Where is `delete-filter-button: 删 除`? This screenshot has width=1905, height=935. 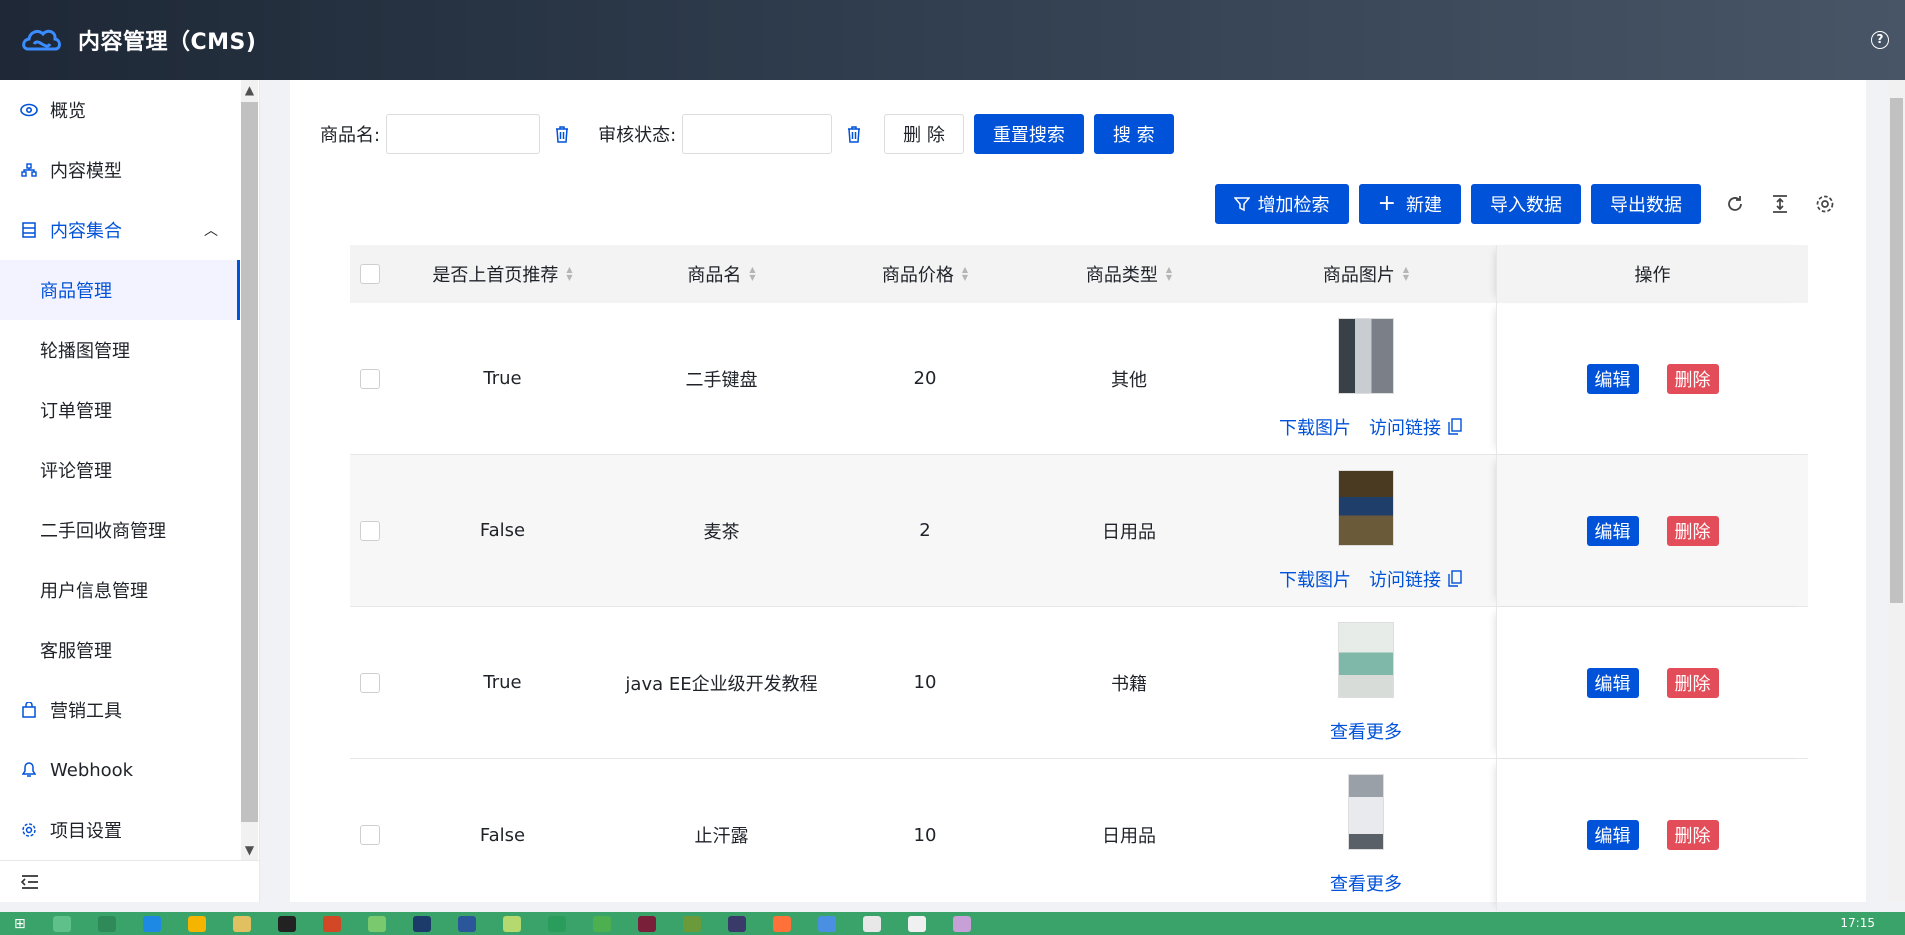
delete-filter-button: 删 除 is located at coordinates (924, 134).